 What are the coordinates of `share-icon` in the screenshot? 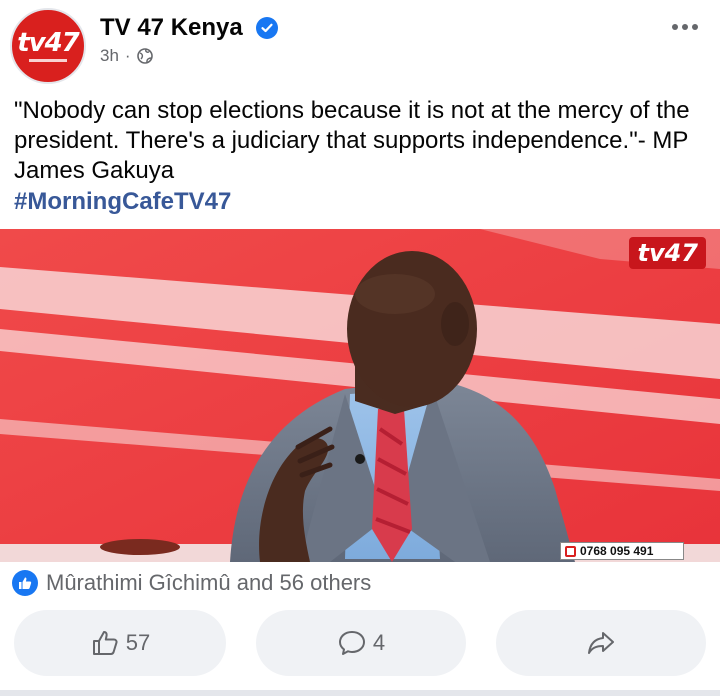 It's located at (601, 643).